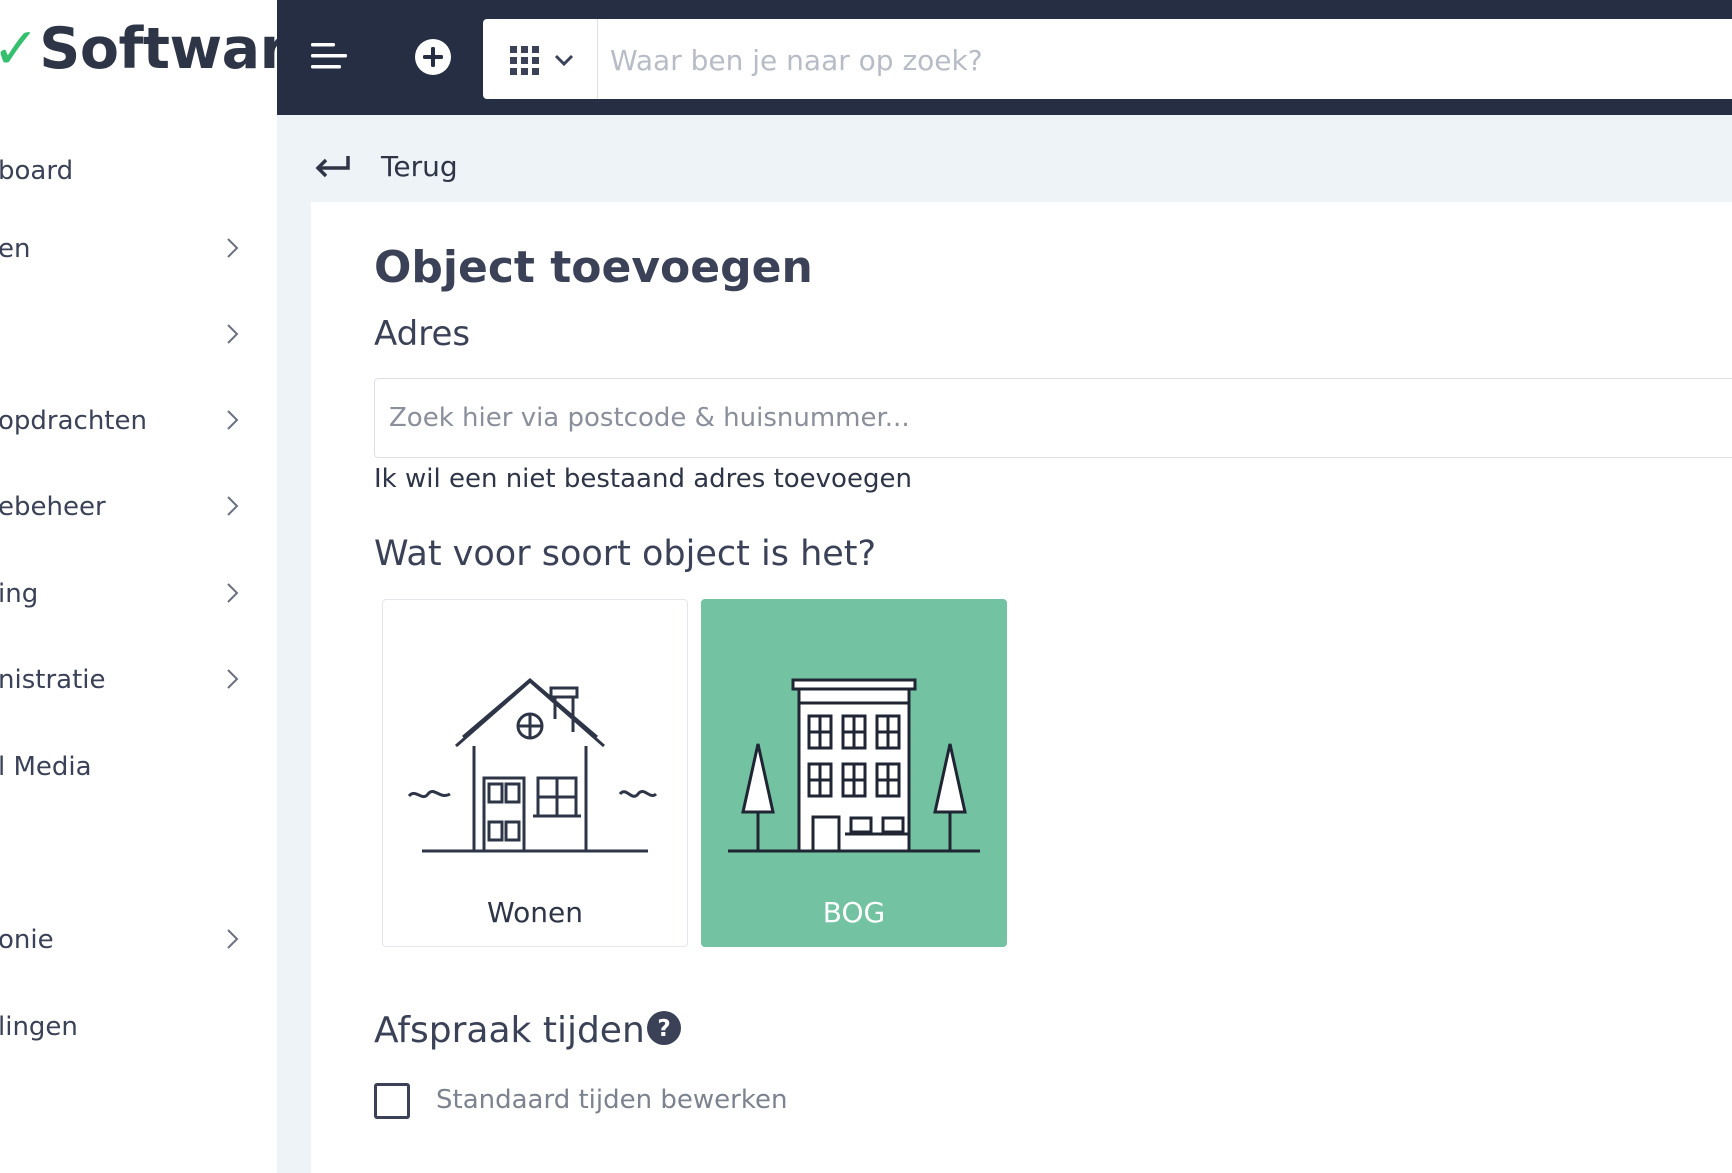 The image size is (1732, 1173). I want to click on appointment-times-heading: Afspraak tijden, so click(509, 1030).